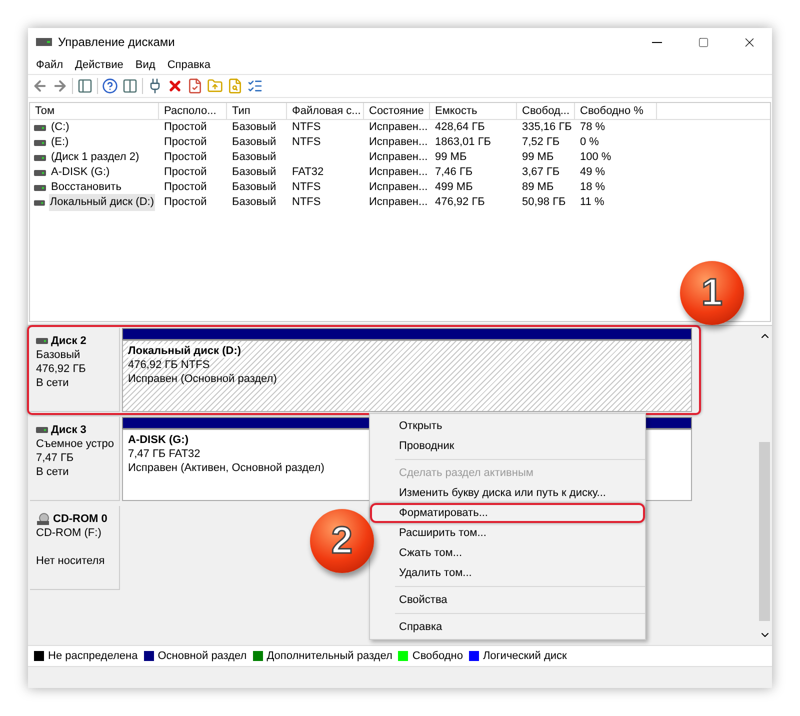 The height and width of the screenshot is (716, 800). What do you see at coordinates (60, 128) in the screenshot?
I see `table-cell-text: (C:)` at bounding box center [60, 128].